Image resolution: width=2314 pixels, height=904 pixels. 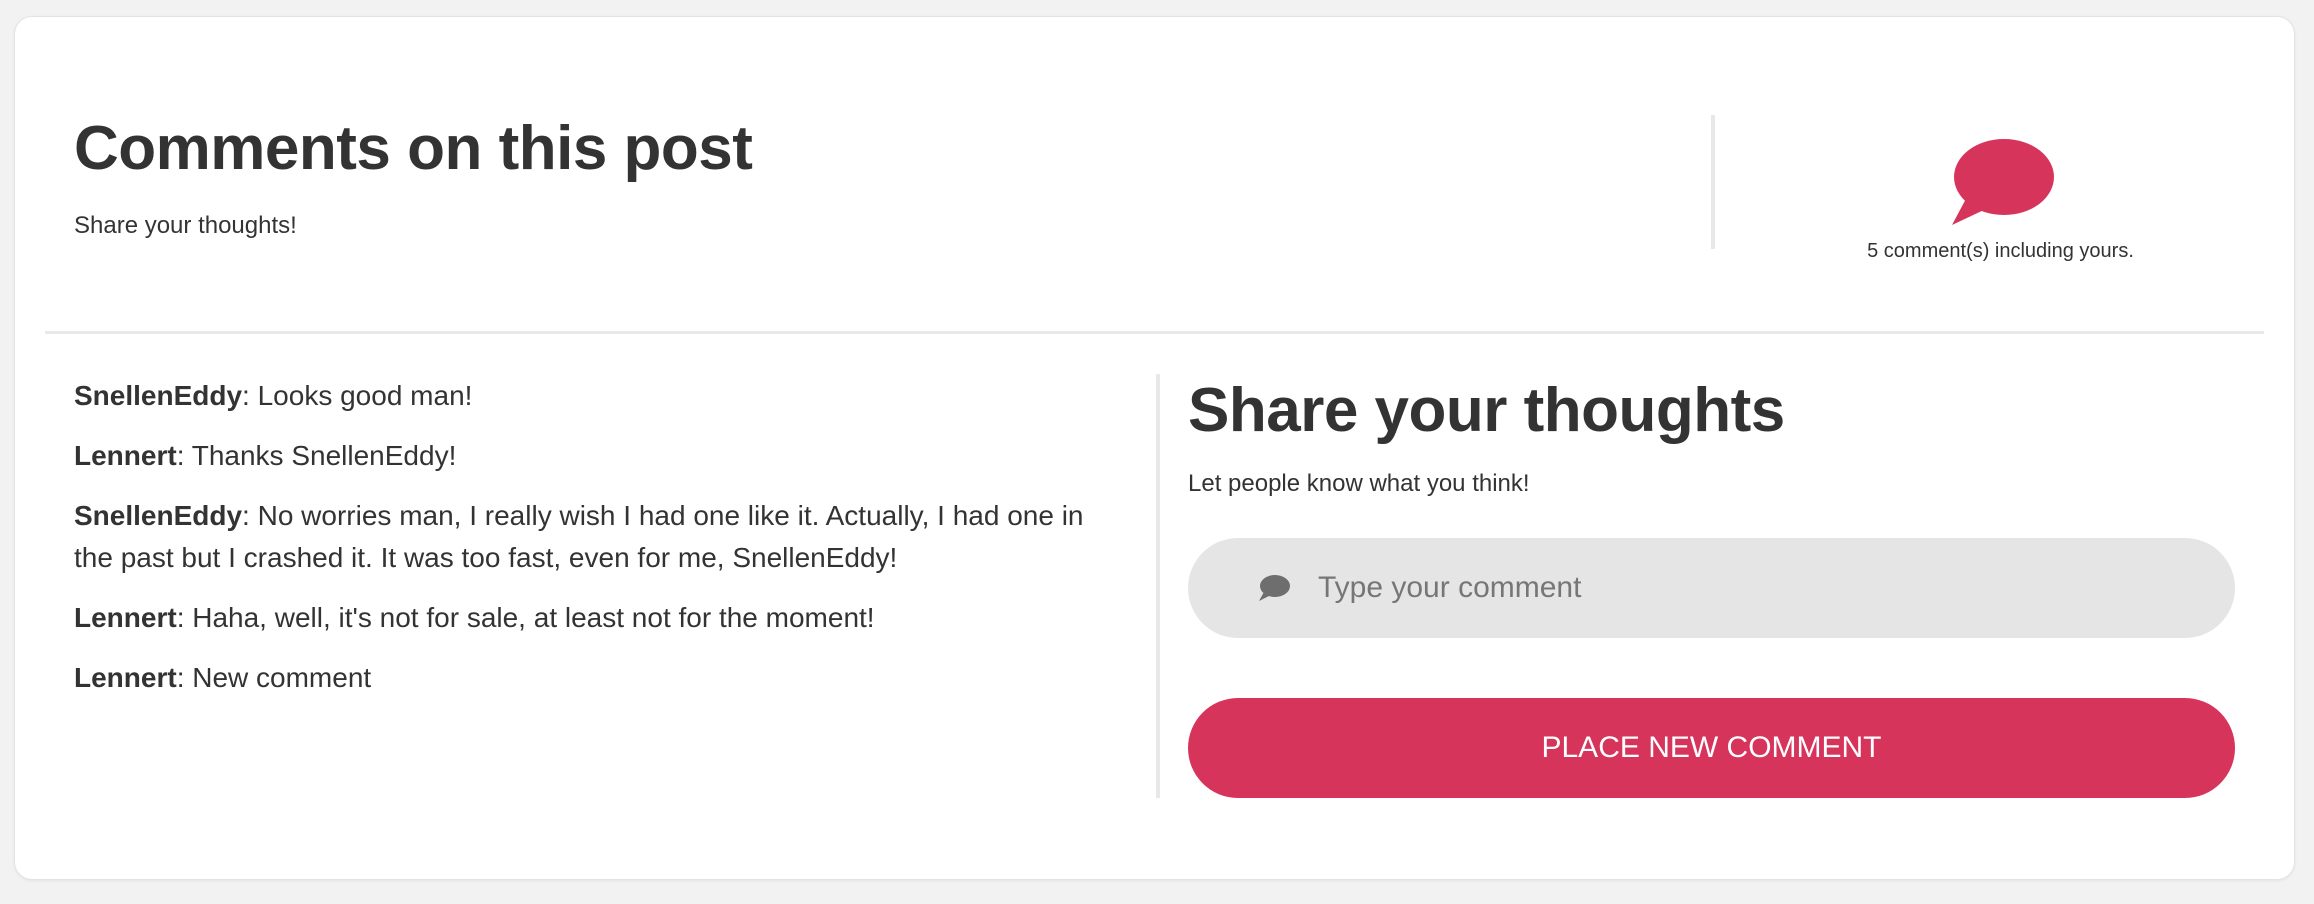 What do you see at coordinates (1486, 410) in the screenshot?
I see `form-title: Share your thoughts` at bounding box center [1486, 410].